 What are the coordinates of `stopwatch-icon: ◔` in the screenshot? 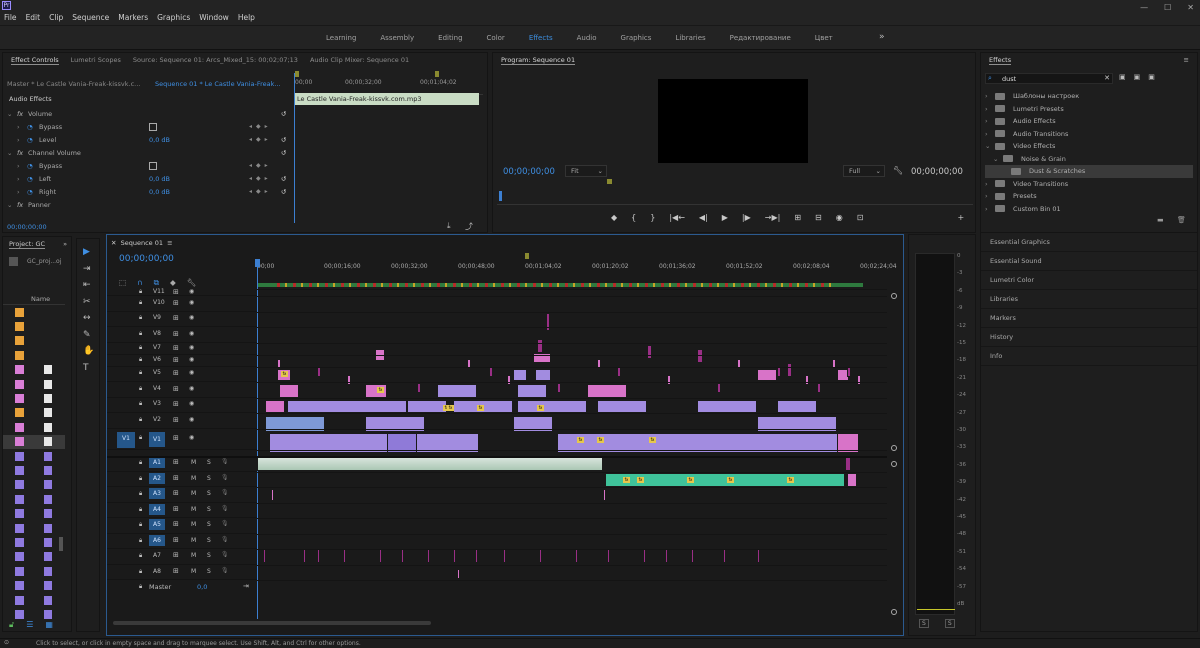 It's located at (33, 179).